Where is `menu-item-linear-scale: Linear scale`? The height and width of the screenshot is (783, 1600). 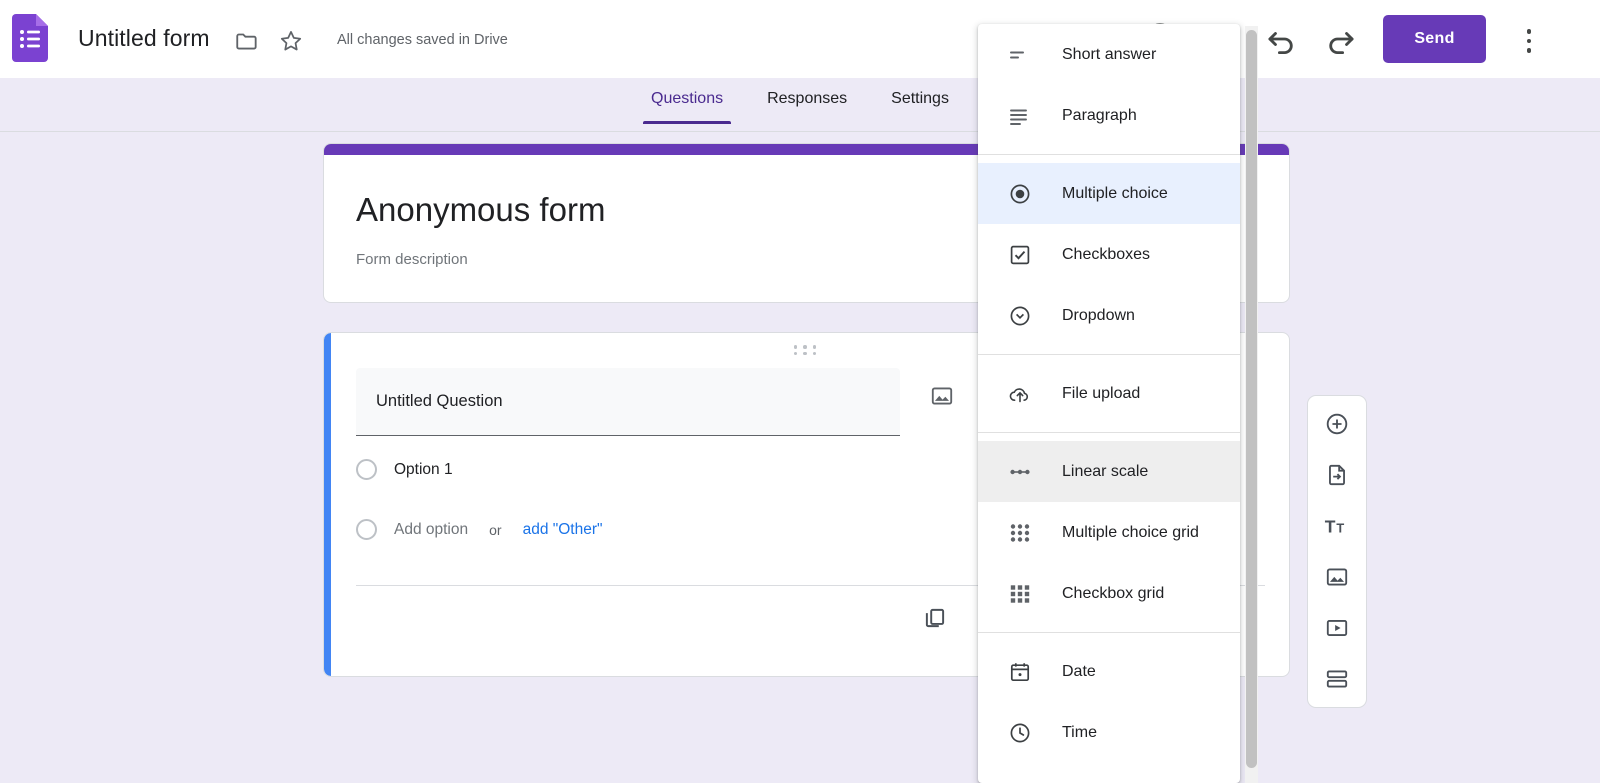
menu-item-linear-scale: Linear scale is located at coordinates (1109, 471).